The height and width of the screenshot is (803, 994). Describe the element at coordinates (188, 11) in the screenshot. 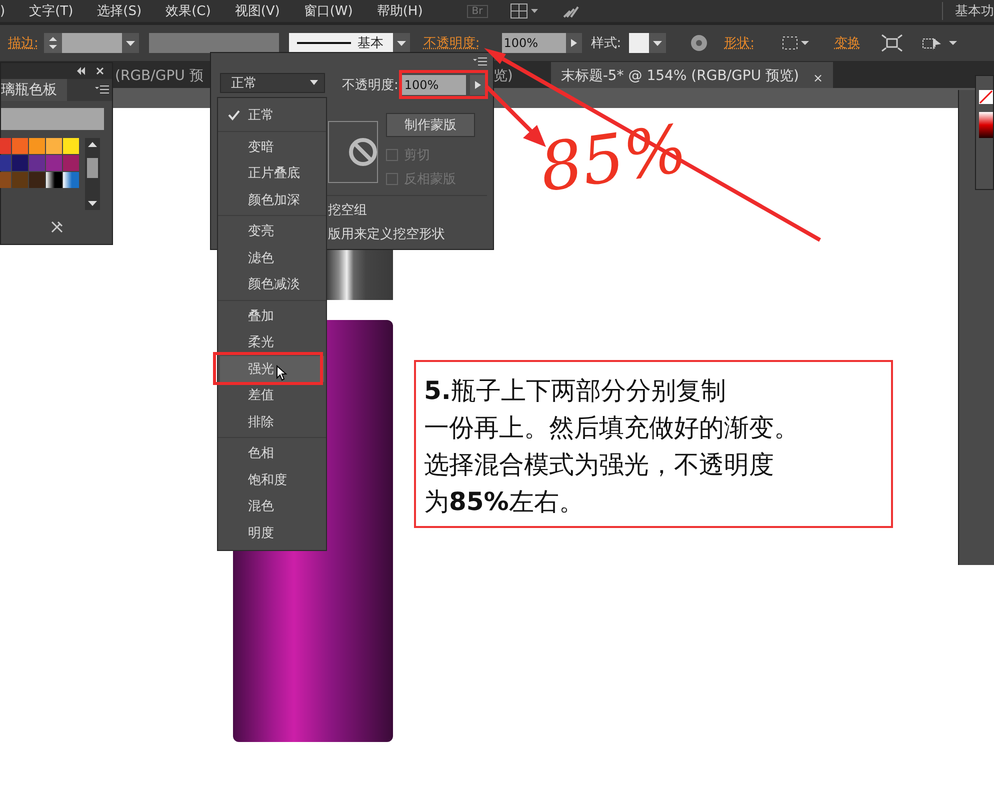

I see `menu-item: 效果(C)` at that location.